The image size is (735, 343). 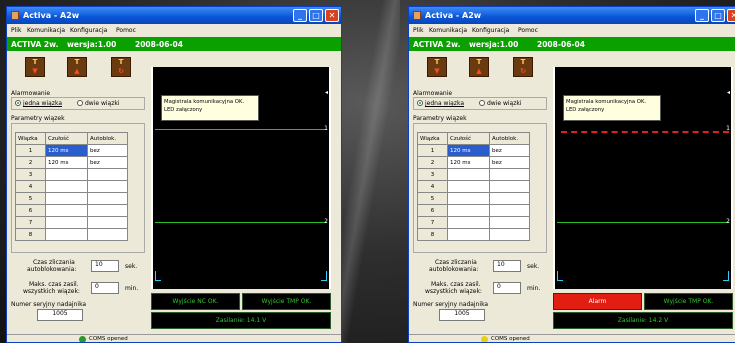 What do you see at coordinates (31, 93) in the screenshot?
I see `alarm-group-label: Alarmowanie` at bounding box center [31, 93].